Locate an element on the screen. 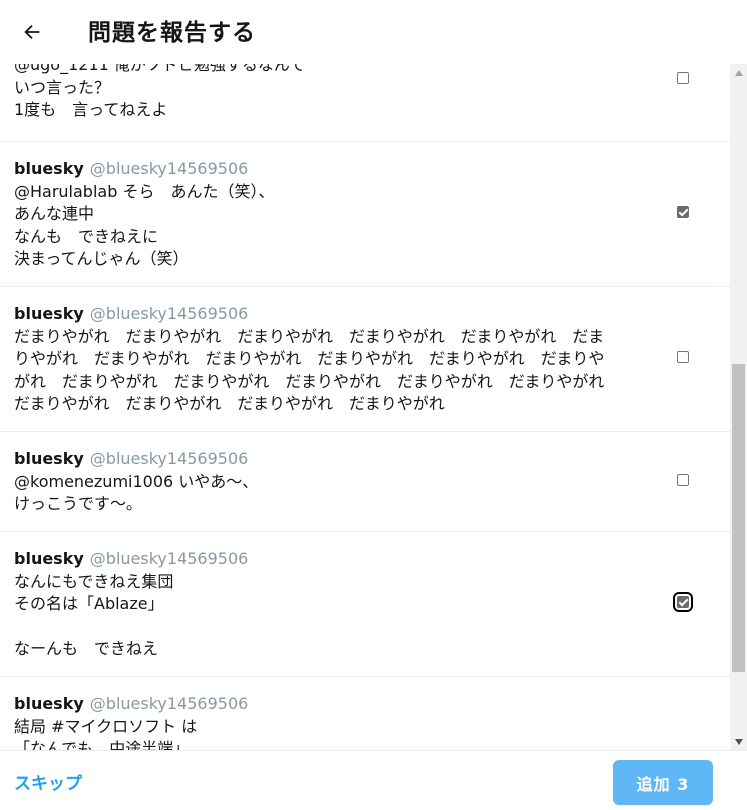 The width and height of the screenshot is (747, 810). dialog-header: 問題を報告する is located at coordinates (373, 32).